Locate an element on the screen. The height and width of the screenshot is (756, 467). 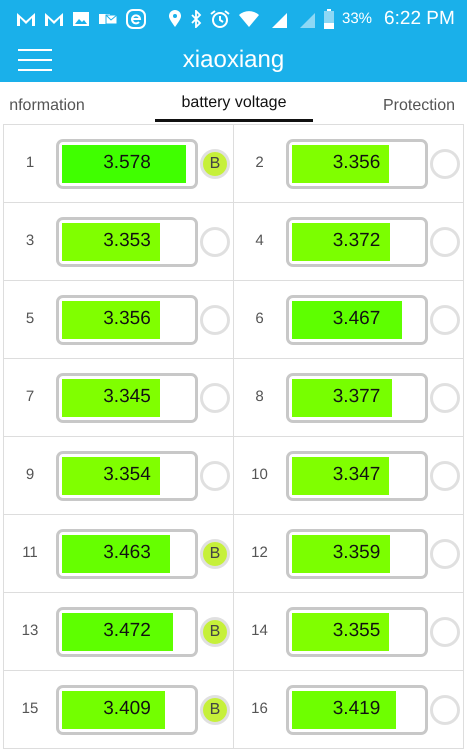
cell-voltage: 3.578 is located at coordinates (127, 163).